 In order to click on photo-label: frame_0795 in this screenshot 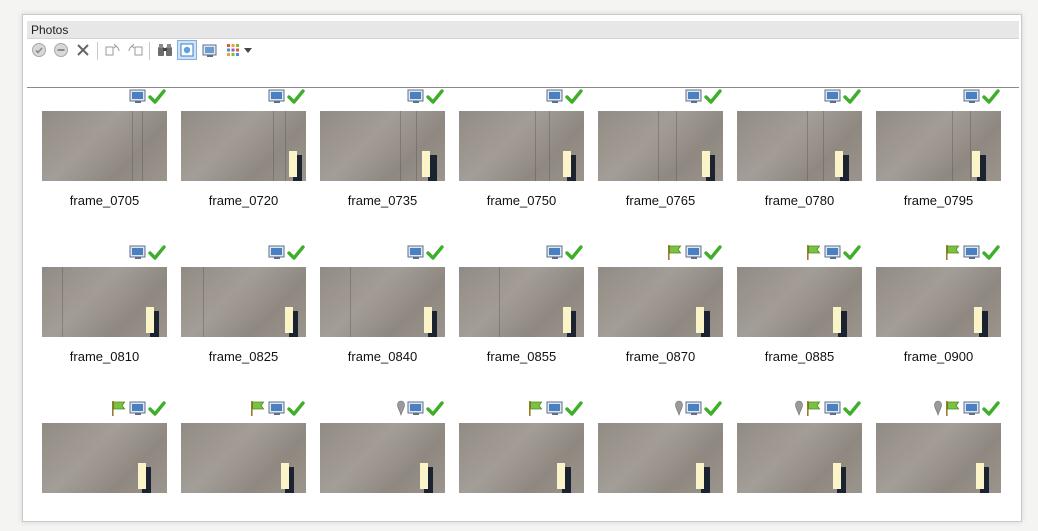, I will do `click(938, 200)`.